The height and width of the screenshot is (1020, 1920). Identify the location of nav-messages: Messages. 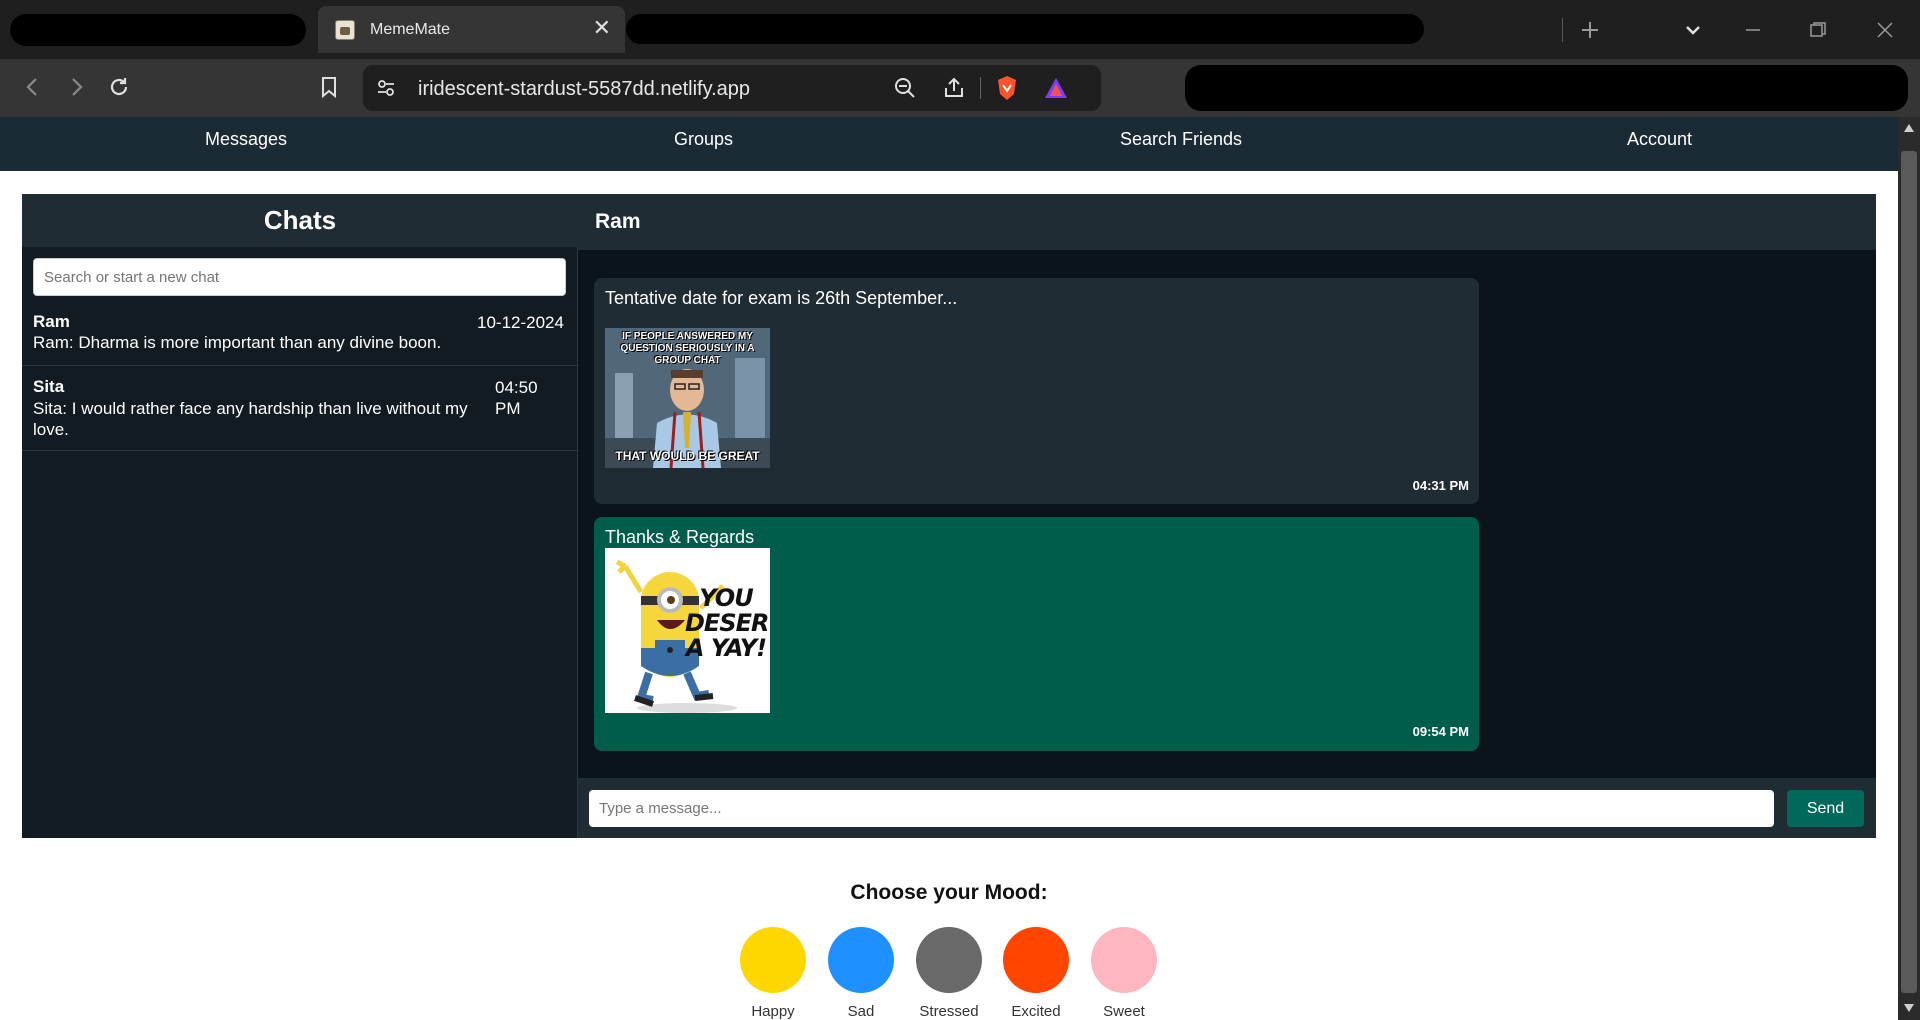
(246, 139).